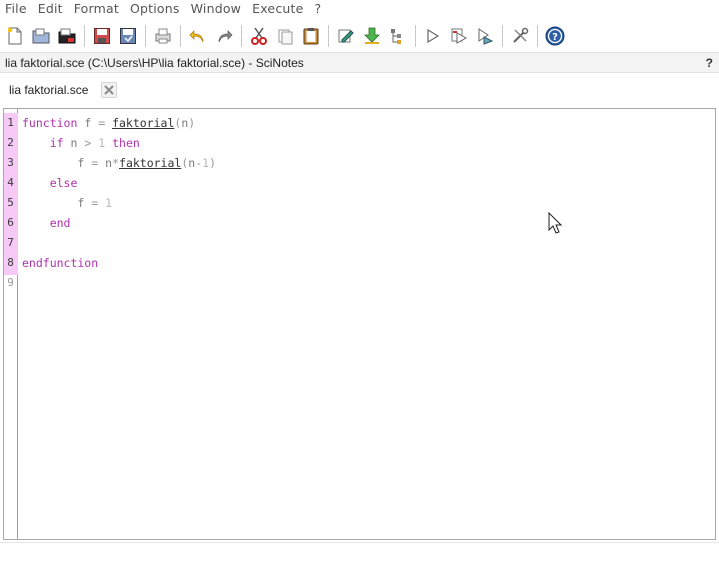  I want to click on execute-button, so click(433, 36).